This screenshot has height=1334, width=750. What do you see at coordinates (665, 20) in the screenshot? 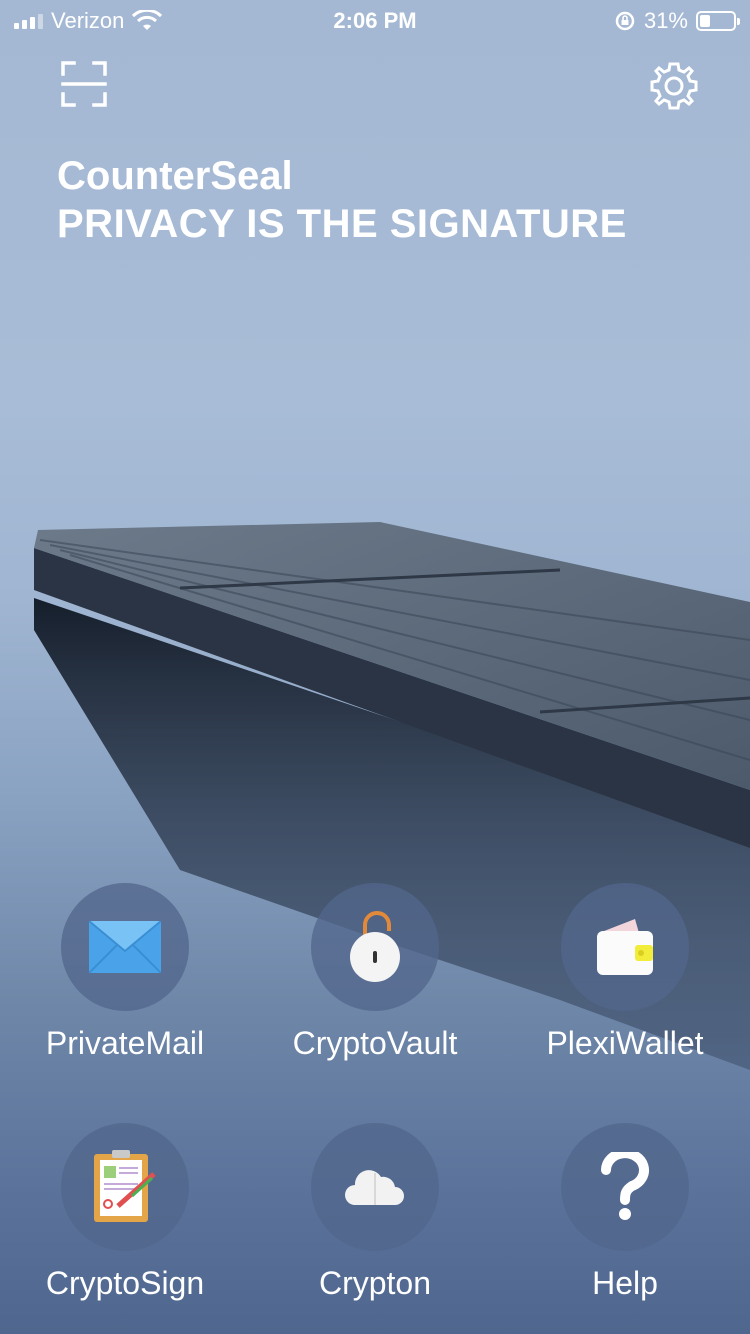
I see `battery-percent: 31%` at bounding box center [665, 20].